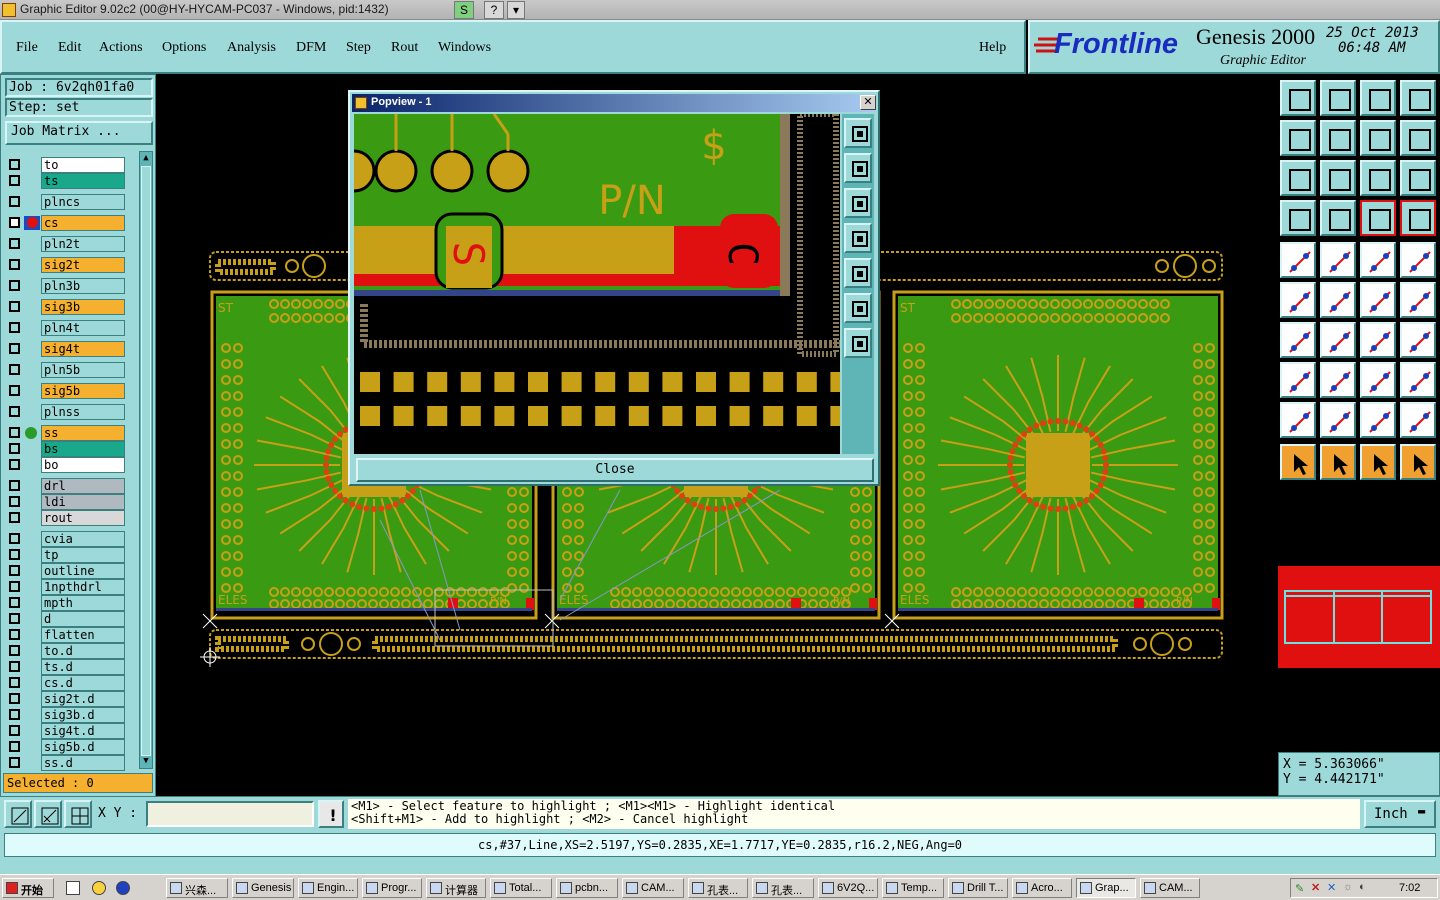 The width and height of the screenshot is (1440, 900). Describe the element at coordinates (1378, 218) in the screenshot. I see `layer-select-icon` at that location.